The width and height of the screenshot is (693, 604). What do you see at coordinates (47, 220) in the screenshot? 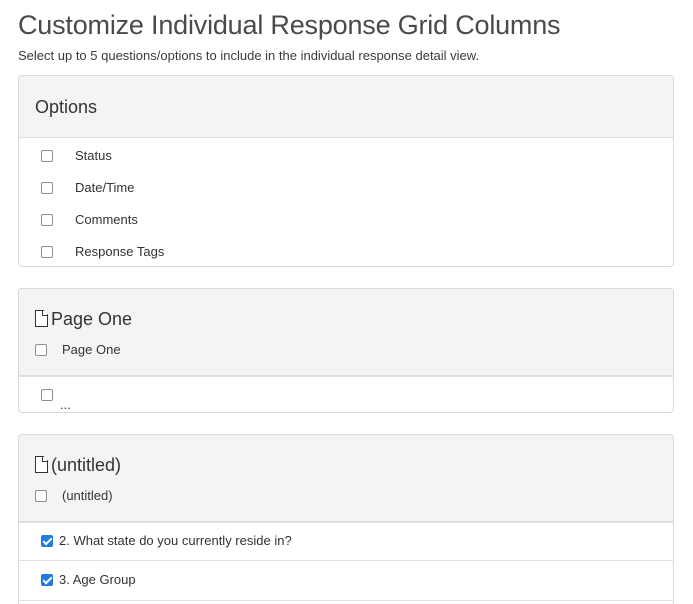
I see `comments-checkbox` at bounding box center [47, 220].